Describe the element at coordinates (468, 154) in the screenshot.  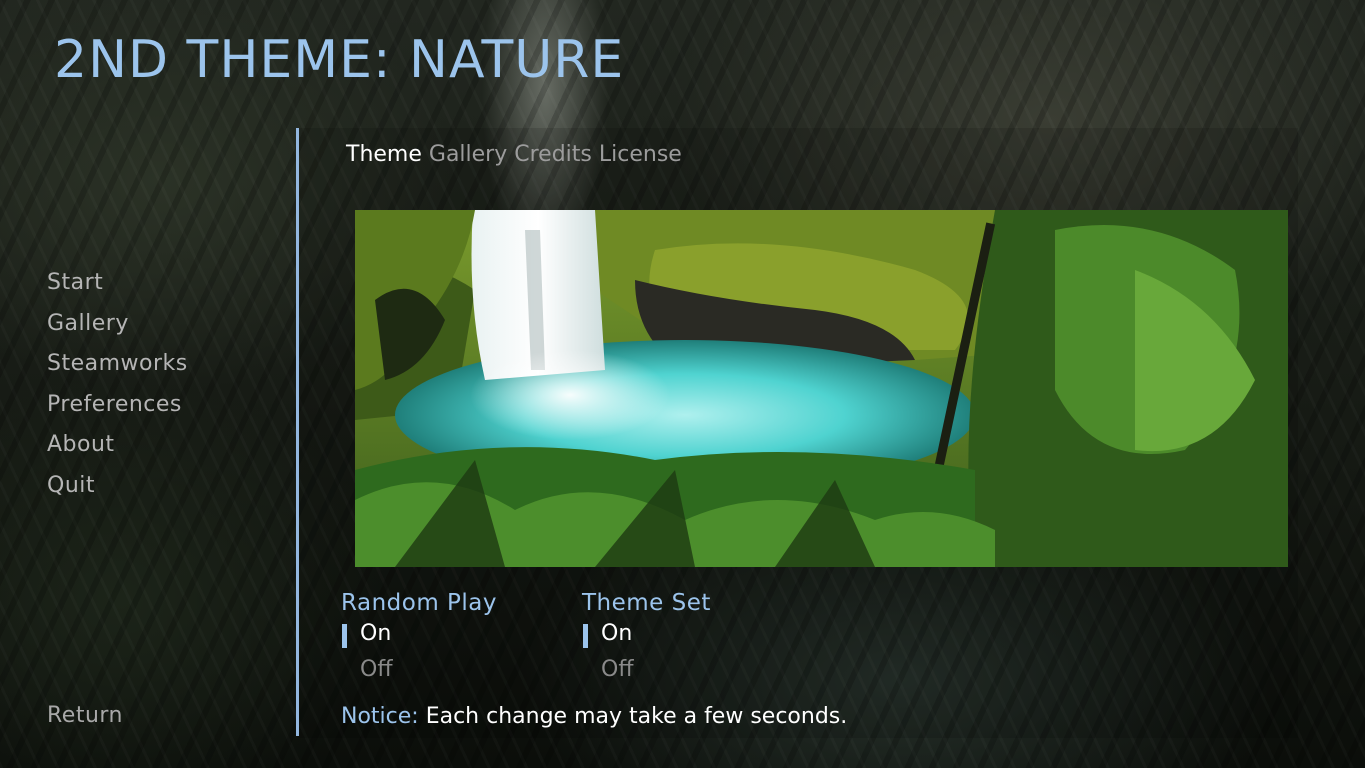
I see `tab-gallery: Gallery` at that location.